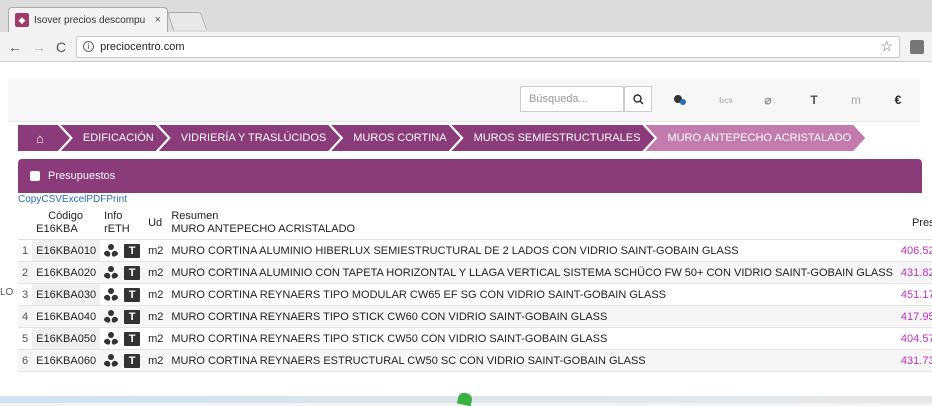  What do you see at coordinates (488, 46) in the screenshot?
I see `url-bar: i preciocentro.com ☆` at bounding box center [488, 46].